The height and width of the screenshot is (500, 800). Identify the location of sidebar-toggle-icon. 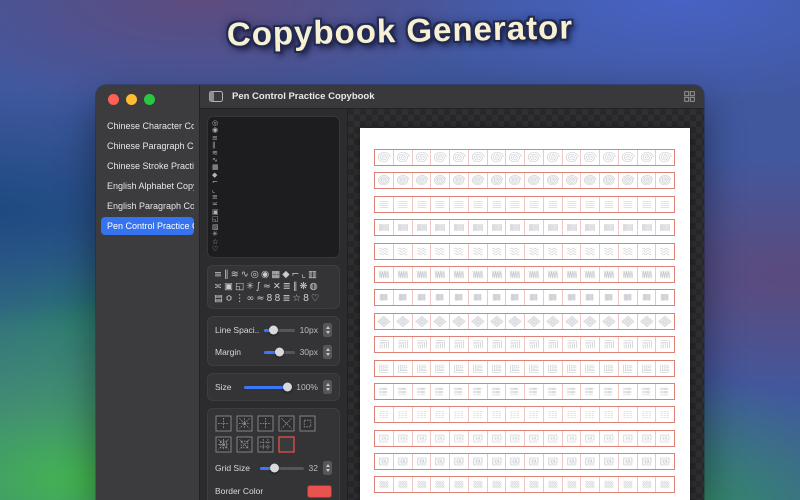
(216, 96).